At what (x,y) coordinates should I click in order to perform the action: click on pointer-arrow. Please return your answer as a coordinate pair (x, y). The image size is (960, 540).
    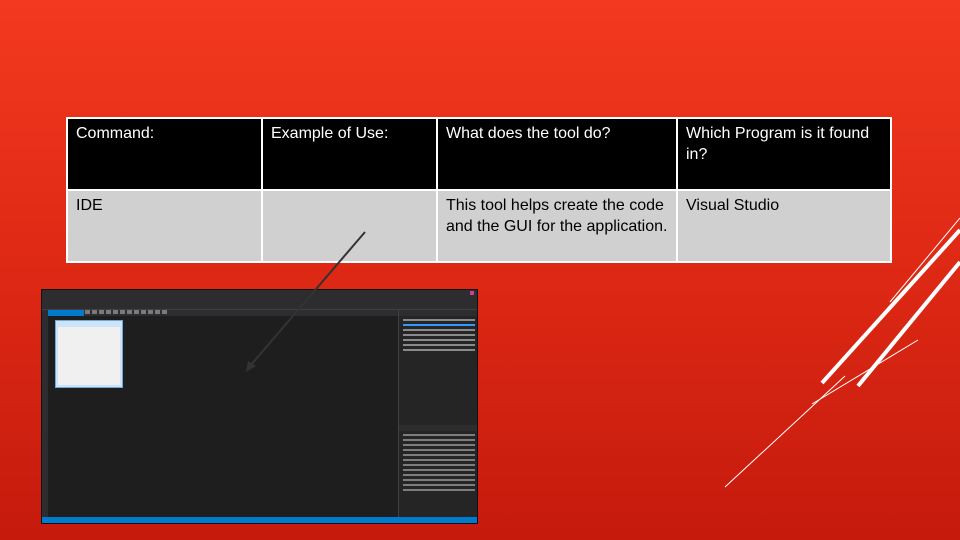
    Looking at the image, I should click on (307, 299).